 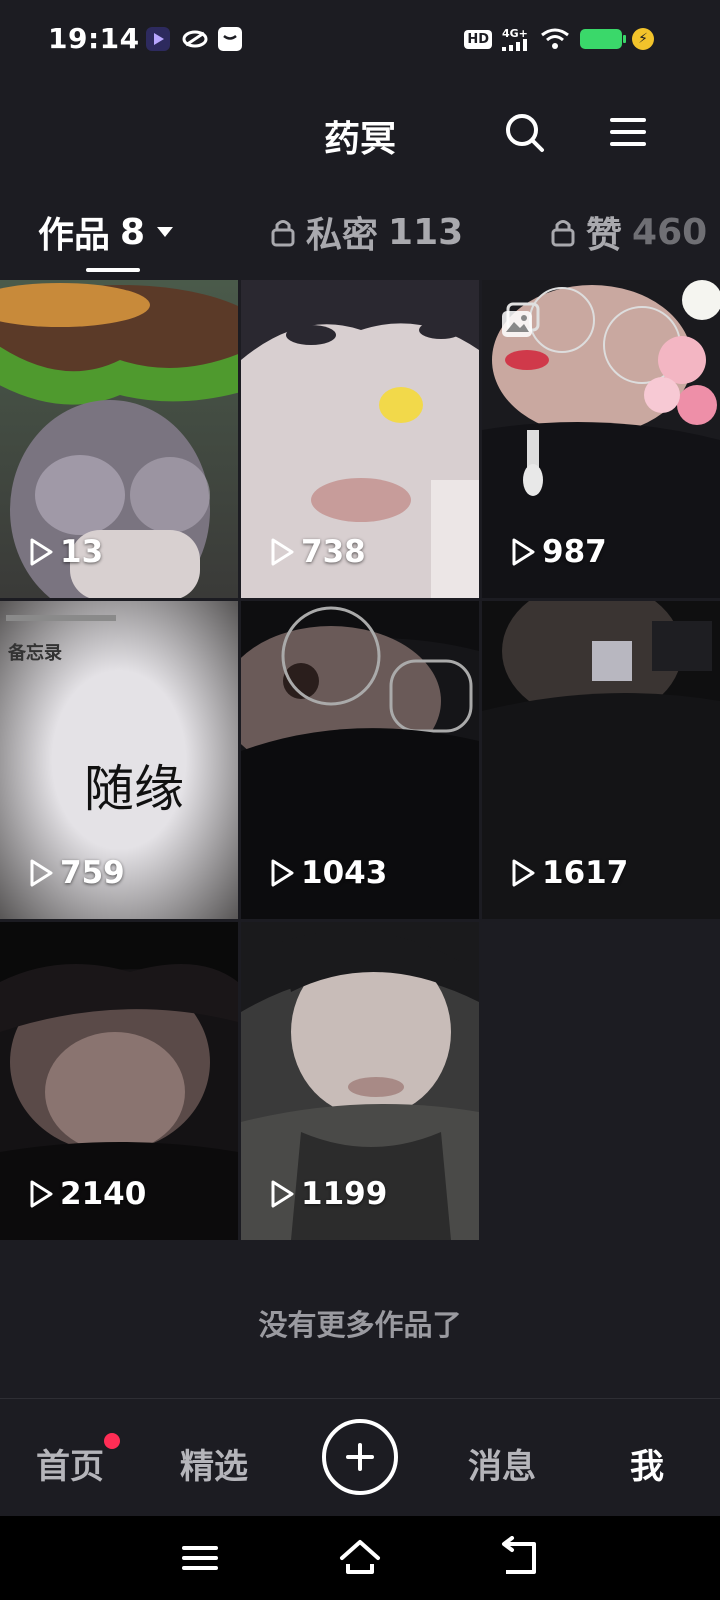 What do you see at coordinates (342, 235) in the screenshot?
I see `tab-private-label: 私密` at bounding box center [342, 235].